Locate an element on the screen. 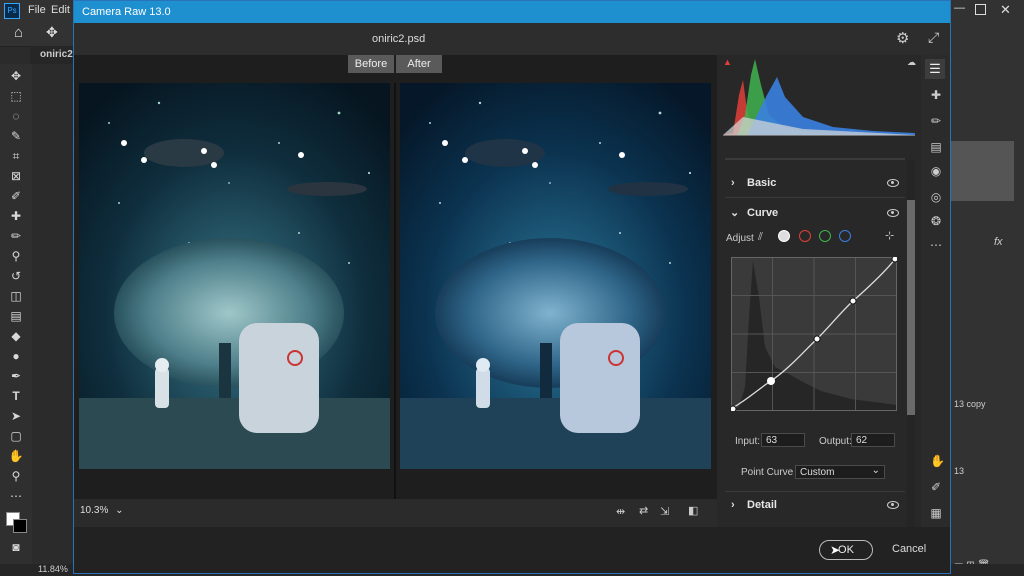  stamp-tool-icon: ⚲ is located at coordinates (16, 256).